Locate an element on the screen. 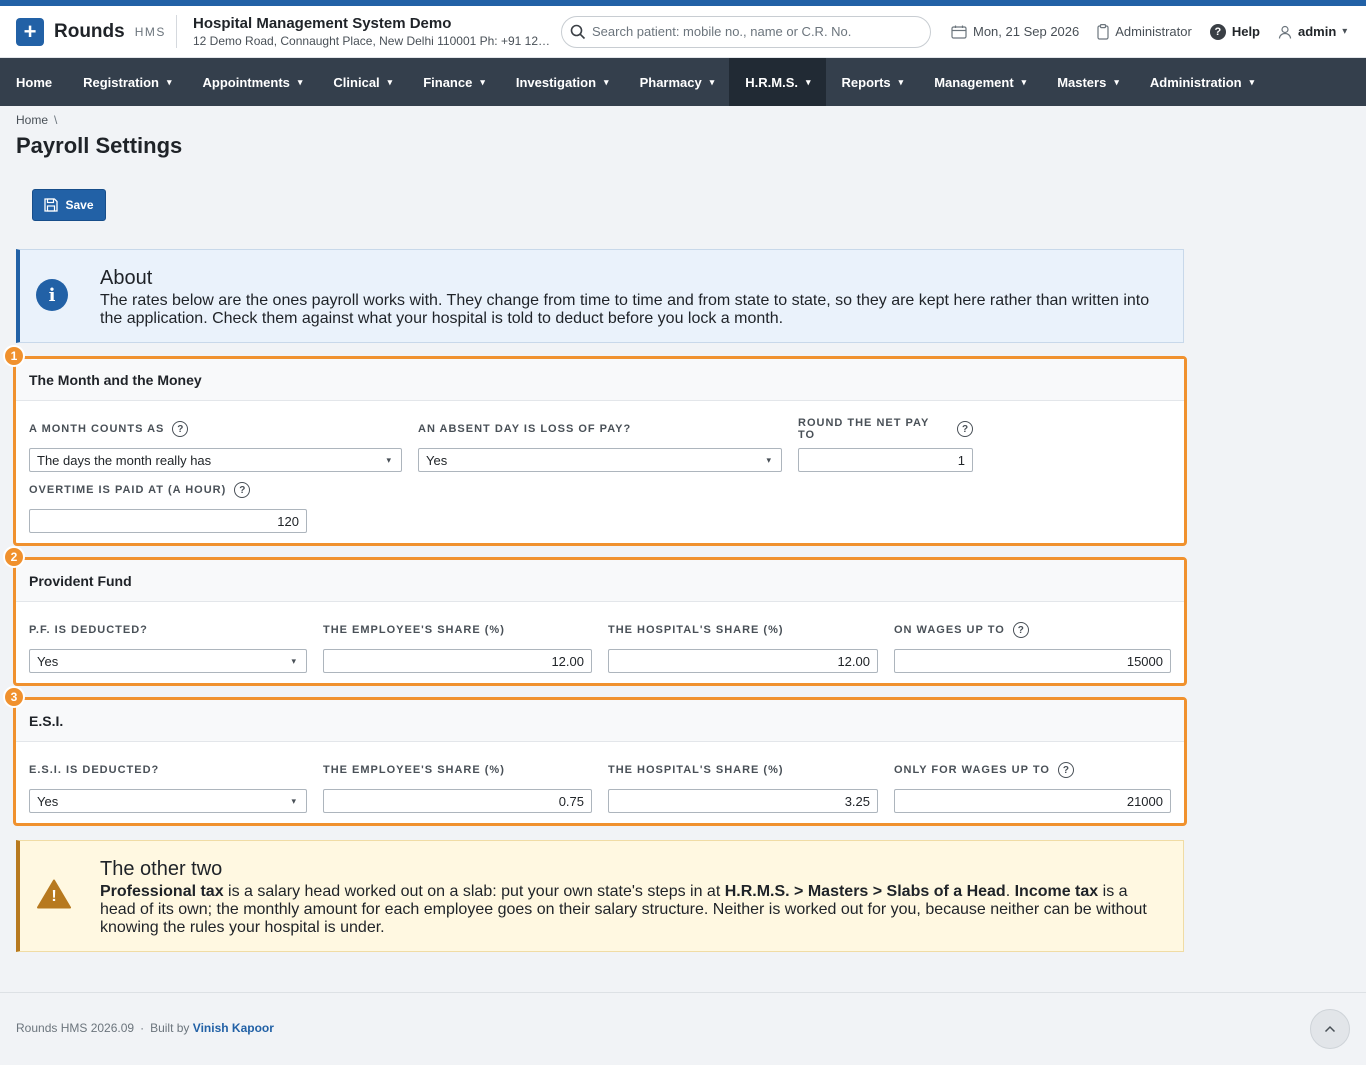 Image resolution: width=1366 pixels, height=1065 pixels. esi-hospital-share-input: 3.25 is located at coordinates (743, 801).